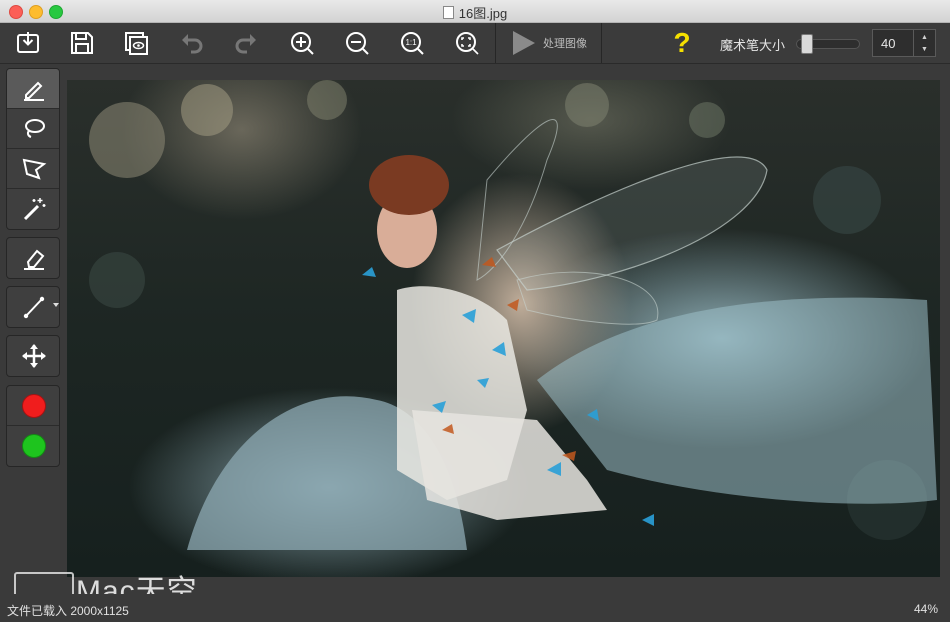  I want to click on zoom-out-button, so click(357, 43).